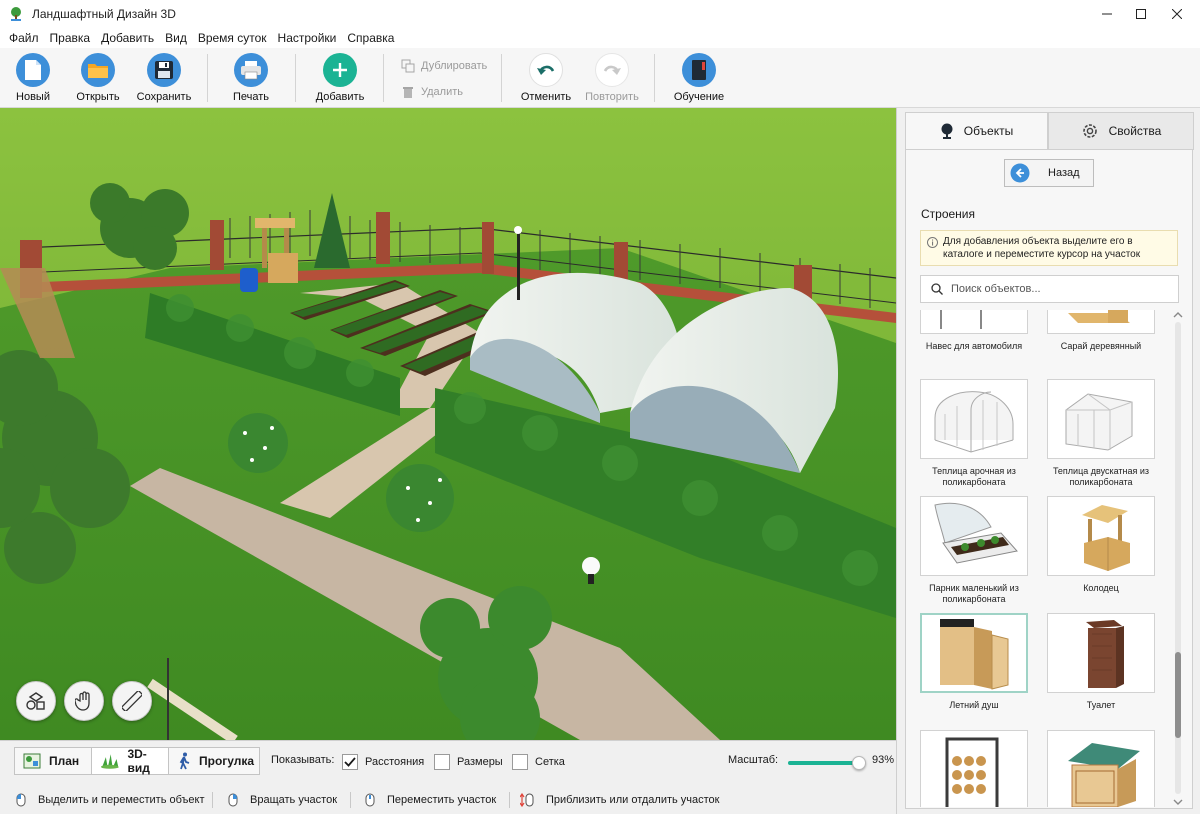  I want to click on catalog-item-small-hotbed: Парник маленький из поликарбоната, so click(974, 550).